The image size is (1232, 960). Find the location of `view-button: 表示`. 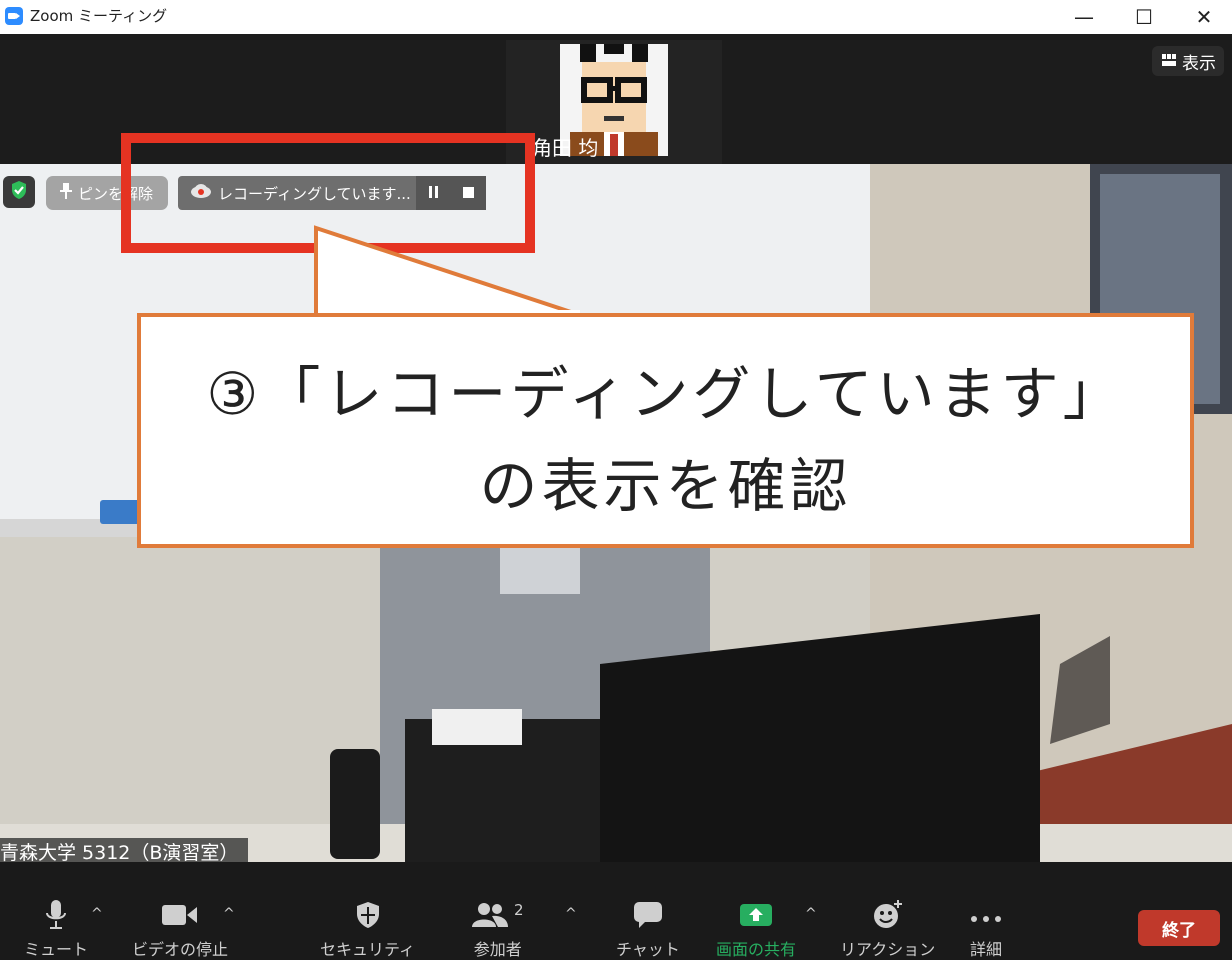

view-button: 表示 is located at coordinates (1188, 61).